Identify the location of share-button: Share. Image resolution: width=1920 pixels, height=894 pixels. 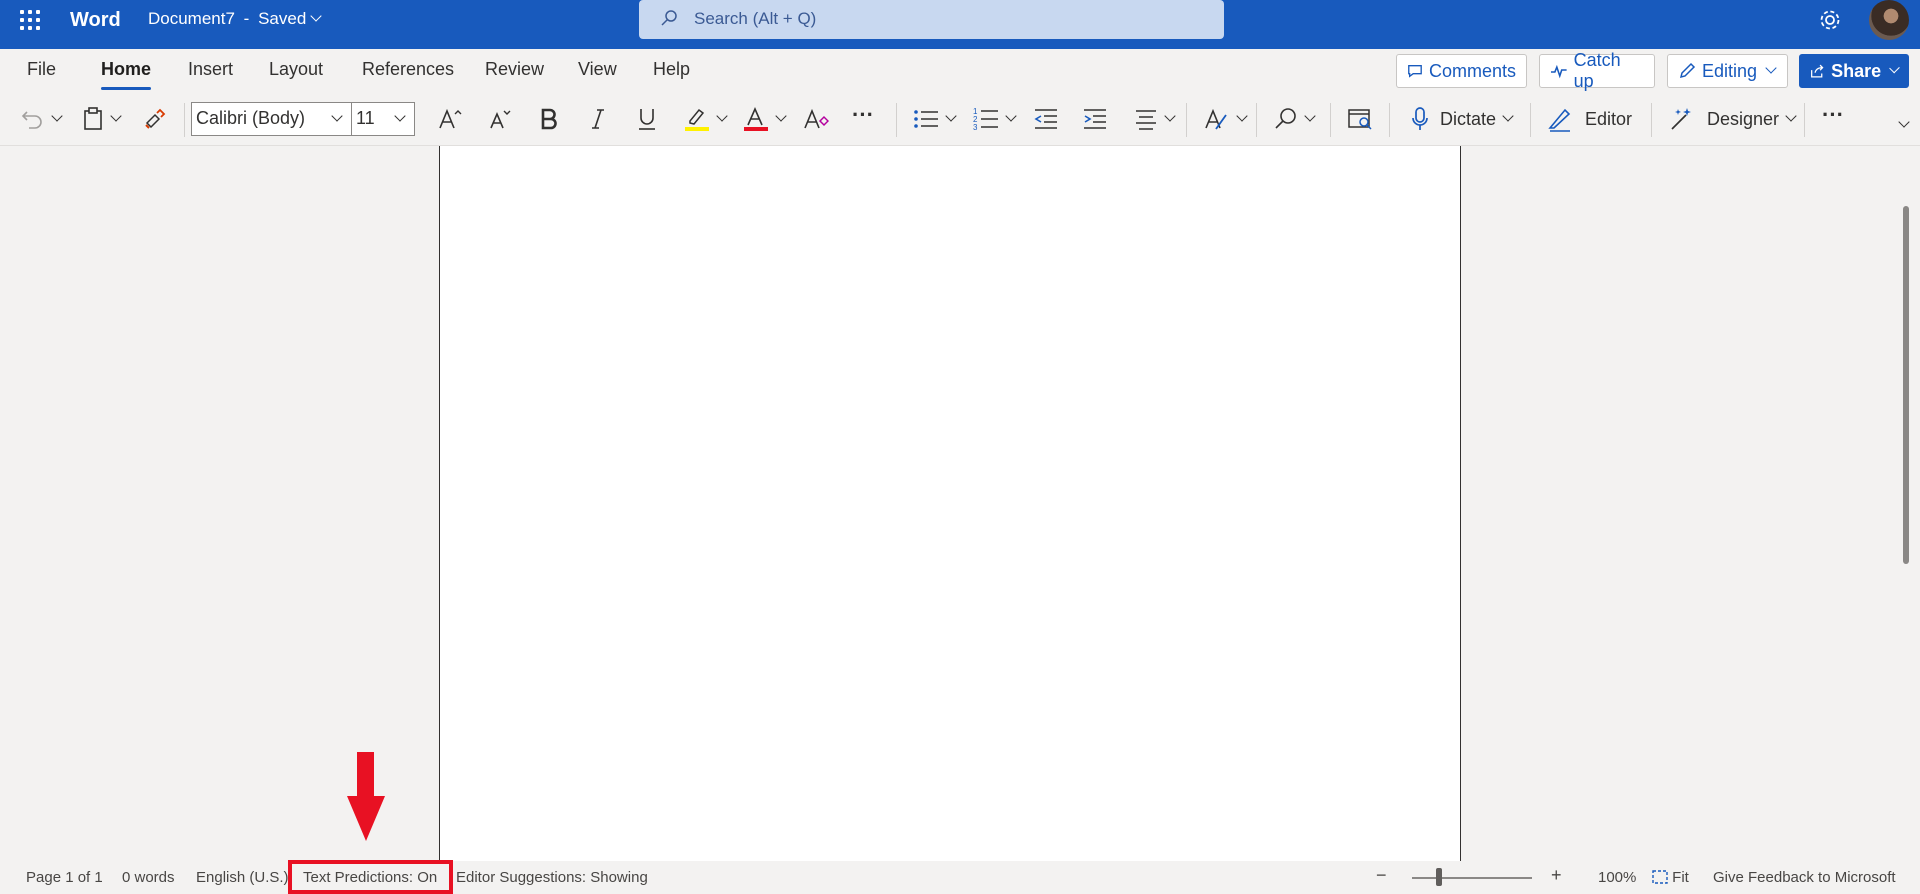
(1854, 71).